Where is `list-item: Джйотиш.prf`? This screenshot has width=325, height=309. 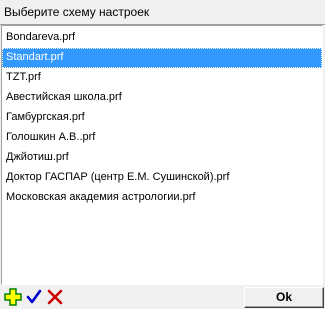
list-item: Джйотиш.prf is located at coordinates (162, 158).